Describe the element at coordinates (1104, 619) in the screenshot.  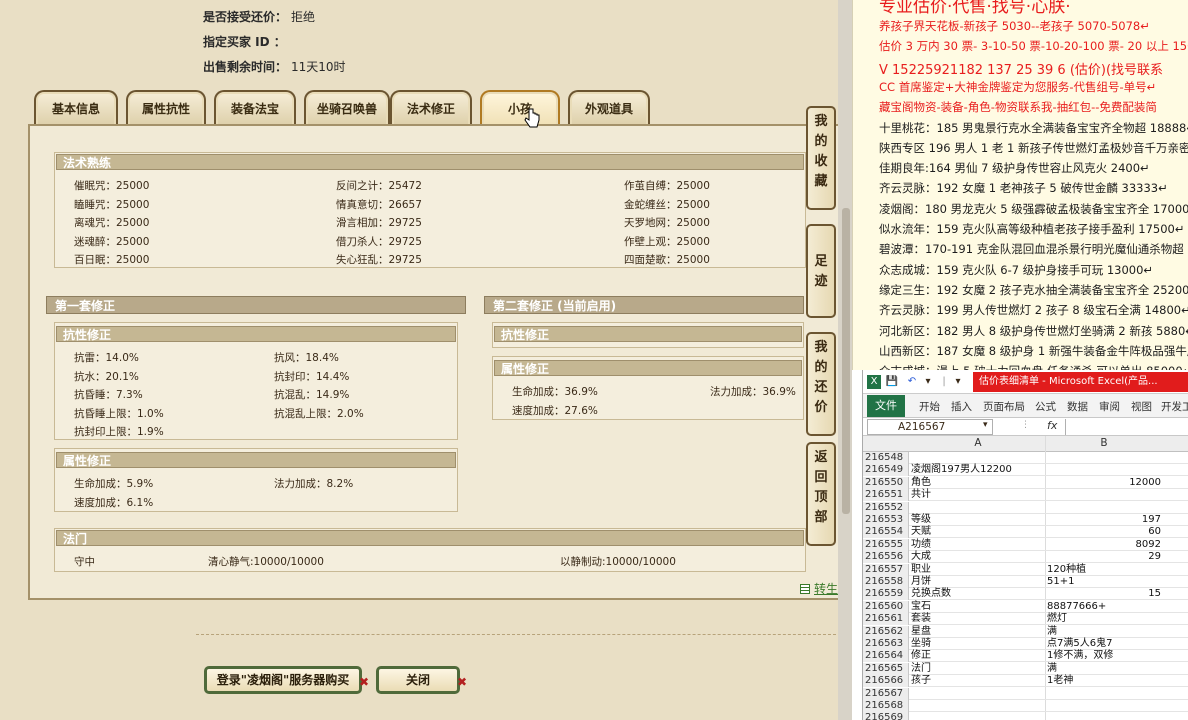
I see `cell-b: 燃灯` at that location.